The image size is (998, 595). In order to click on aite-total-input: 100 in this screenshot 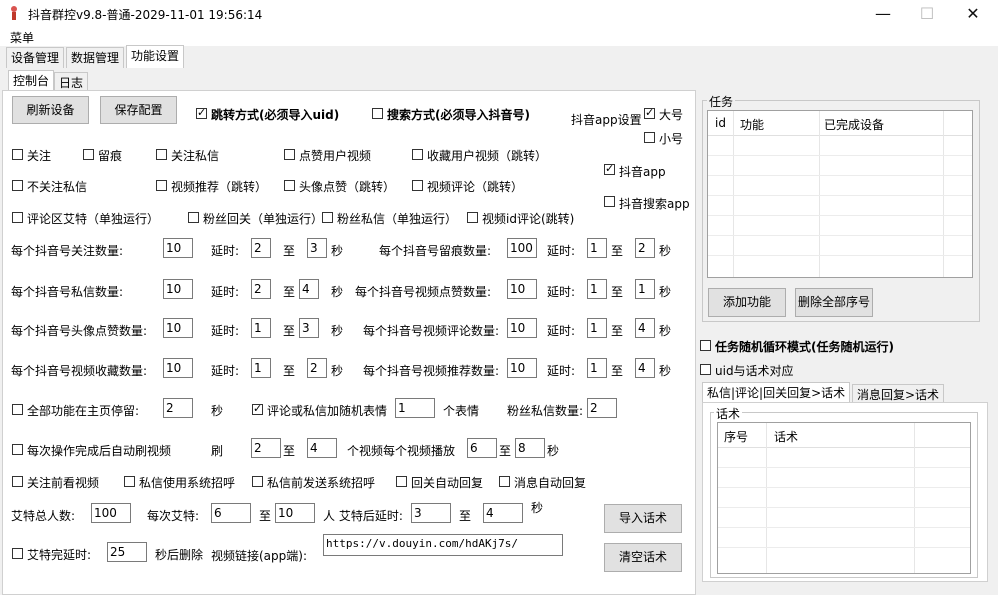, I will do `click(111, 513)`.